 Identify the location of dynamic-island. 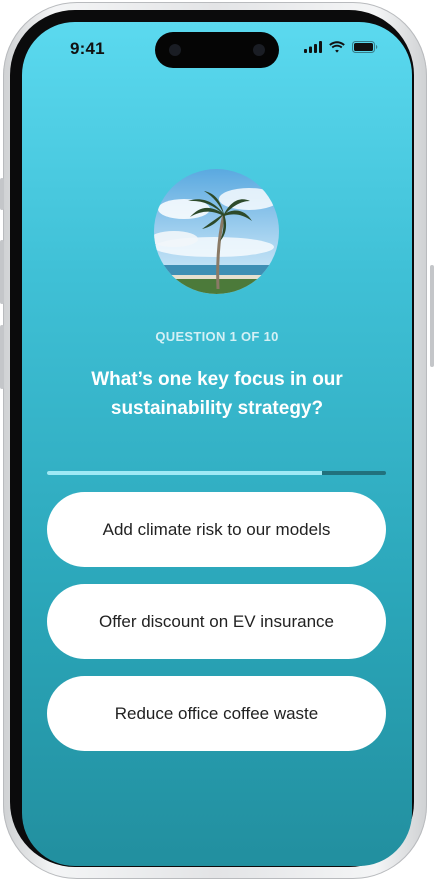
(217, 50).